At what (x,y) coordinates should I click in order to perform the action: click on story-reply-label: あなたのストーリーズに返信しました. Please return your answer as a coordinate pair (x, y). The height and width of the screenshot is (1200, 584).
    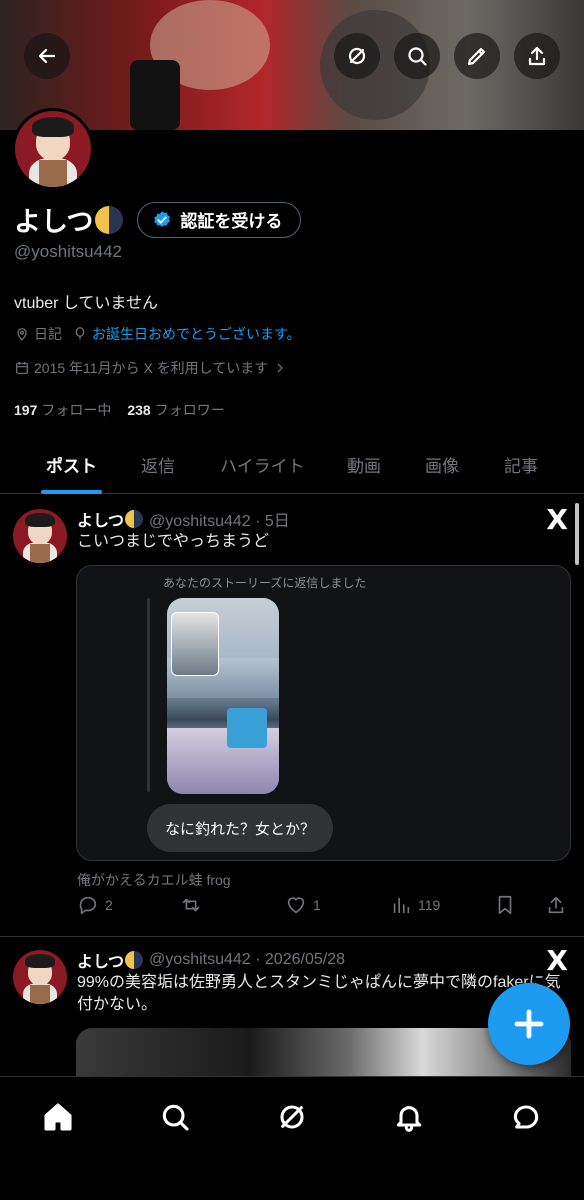
    Looking at the image, I should click on (265, 583).